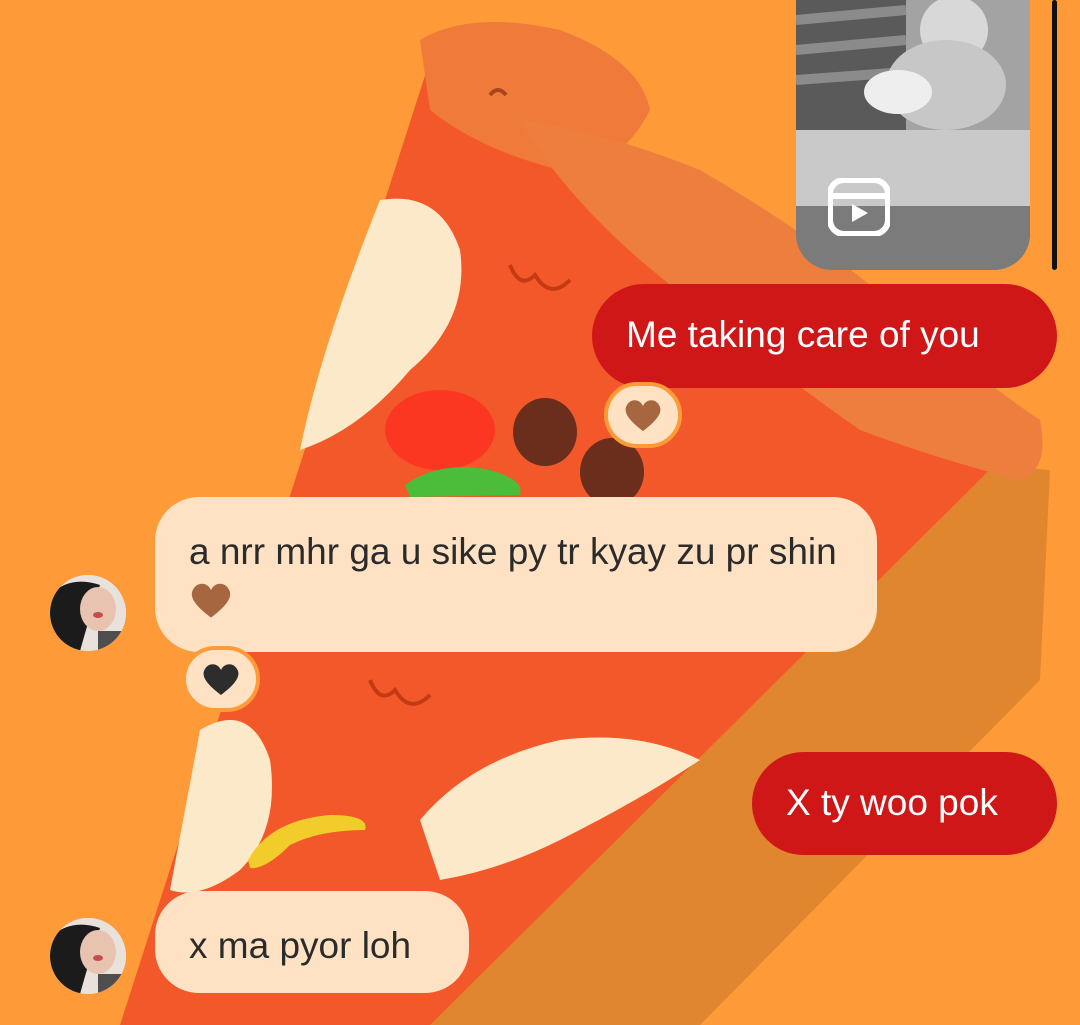 The height and width of the screenshot is (1025, 1080). Describe the element at coordinates (803, 334) in the screenshot. I see `message-text: Me taking care of you` at that location.